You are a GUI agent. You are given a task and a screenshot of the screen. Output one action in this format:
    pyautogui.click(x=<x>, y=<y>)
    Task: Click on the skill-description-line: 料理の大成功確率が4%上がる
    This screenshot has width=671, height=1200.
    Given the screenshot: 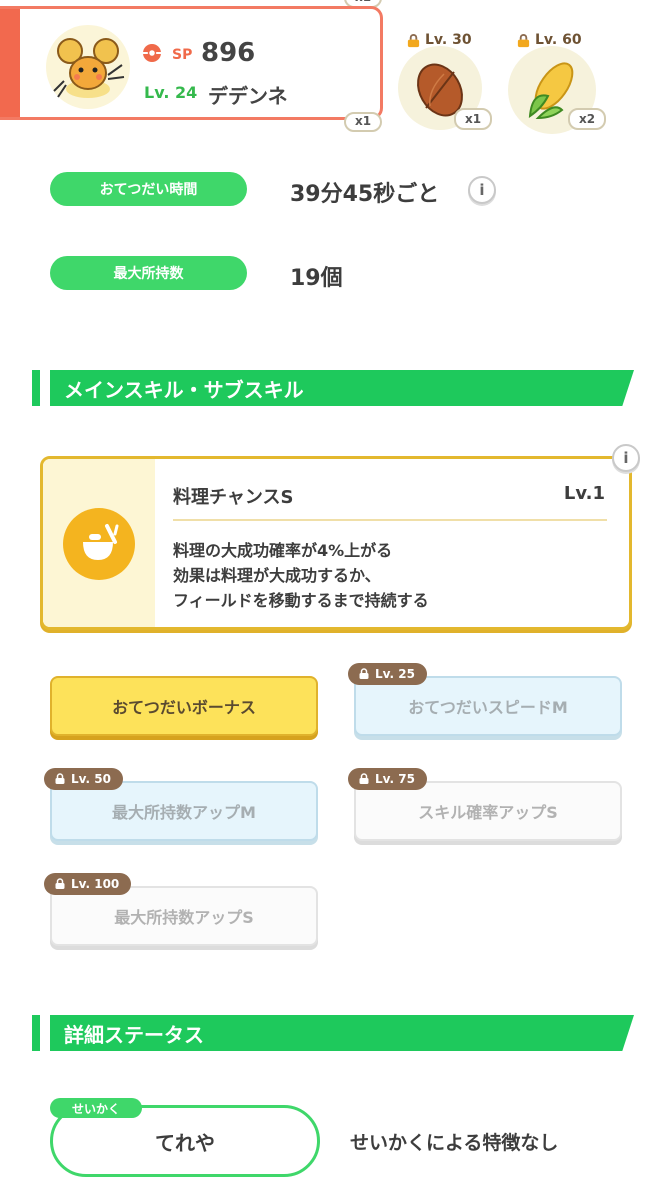 What is the action you would take?
    pyautogui.click(x=283, y=550)
    